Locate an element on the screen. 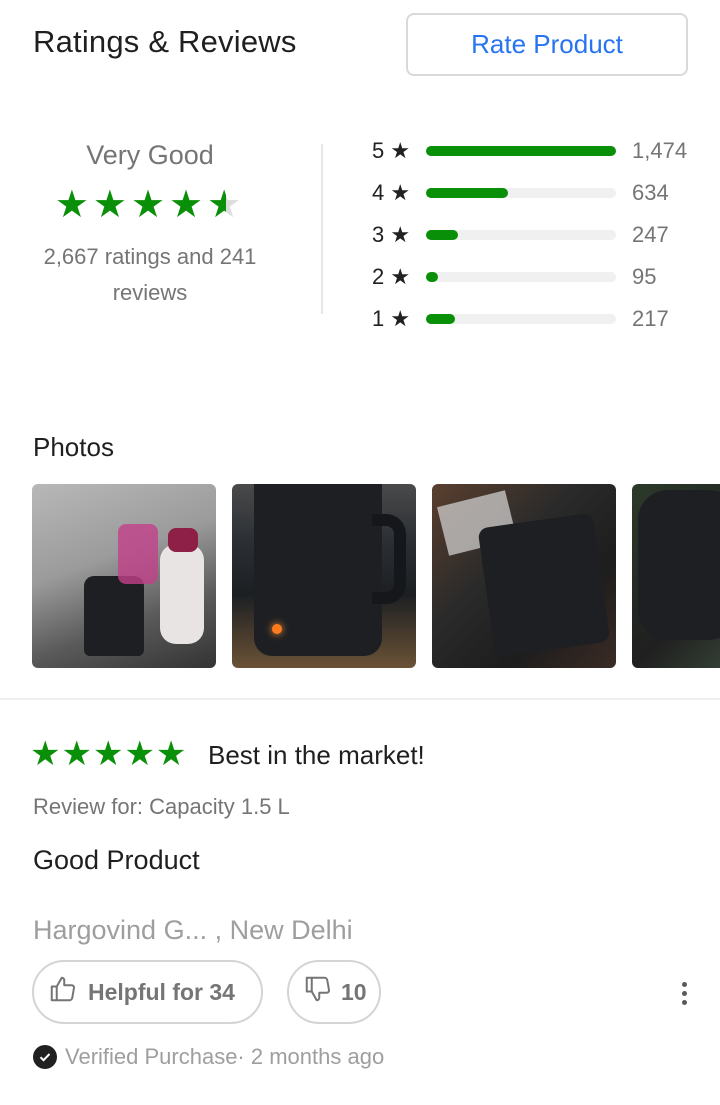 Image resolution: width=720 pixels, height=1105 pixels. ratings-count: 2,667 ratings and 241 reviews is located at coordinates (150, 274).